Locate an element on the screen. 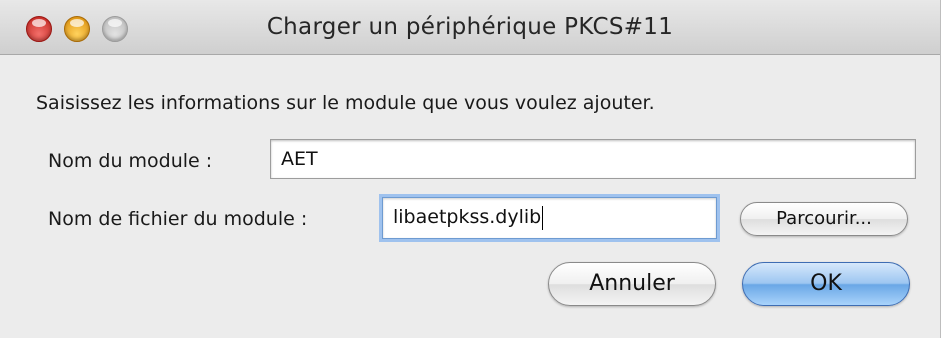 This screenshot has height=340, width=944. module-file-field: libaetpkss.dylib is located at coordinates (549, 218).